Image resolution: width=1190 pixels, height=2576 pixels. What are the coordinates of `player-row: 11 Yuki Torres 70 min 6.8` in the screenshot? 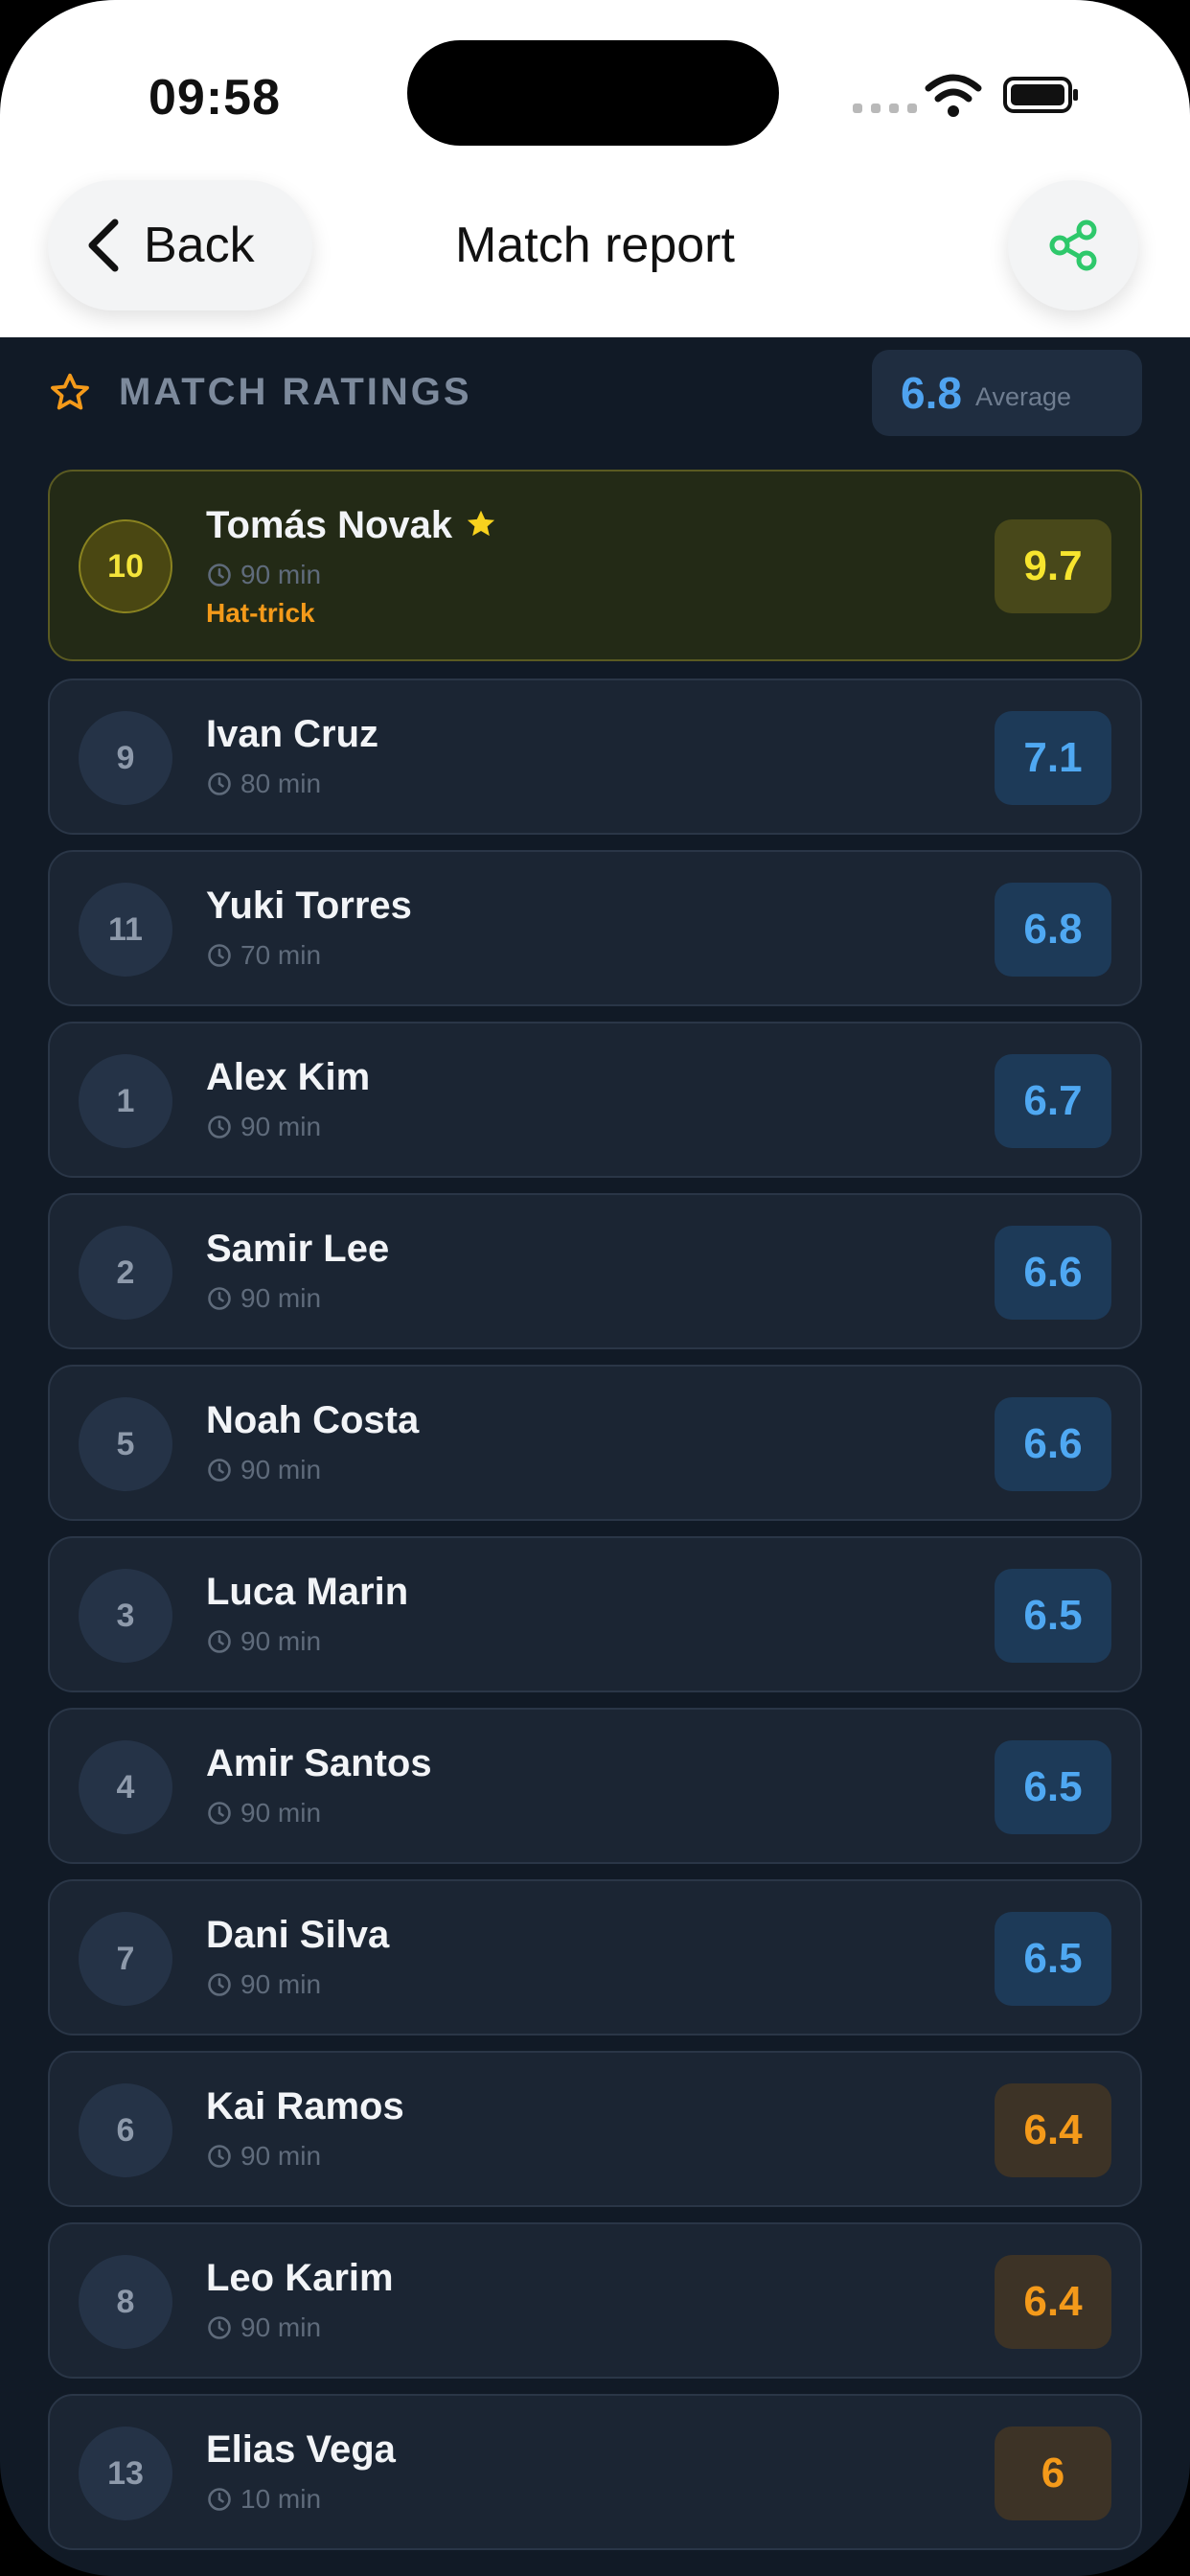 It's located at (595, 928).